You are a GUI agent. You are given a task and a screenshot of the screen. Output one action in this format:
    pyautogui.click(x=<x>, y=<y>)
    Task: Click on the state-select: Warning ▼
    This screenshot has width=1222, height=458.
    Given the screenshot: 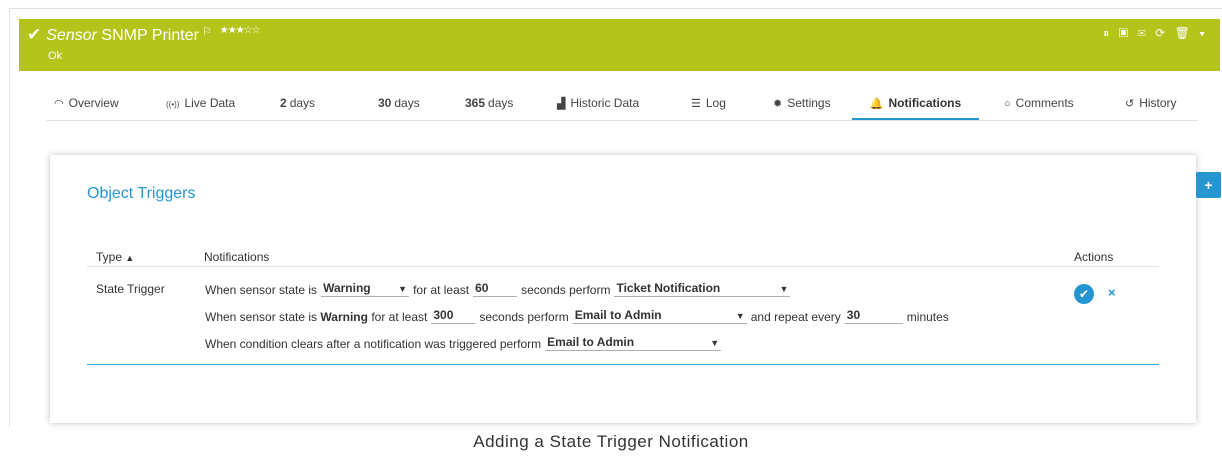 What is the action you would take?
    pyautogui.click(x=365, y=289)
    